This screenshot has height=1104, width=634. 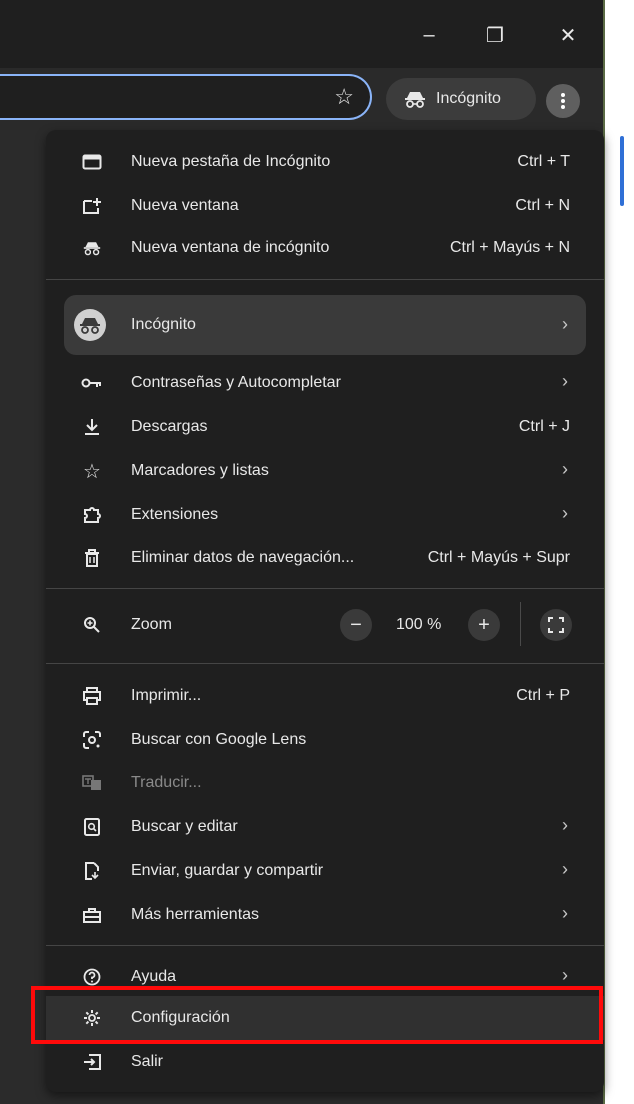 What do you see at coordinates (219, 739) in the screenshot?
I see `menu-item-label: Buscar con Google Lens` at bounding box center [219, 739].